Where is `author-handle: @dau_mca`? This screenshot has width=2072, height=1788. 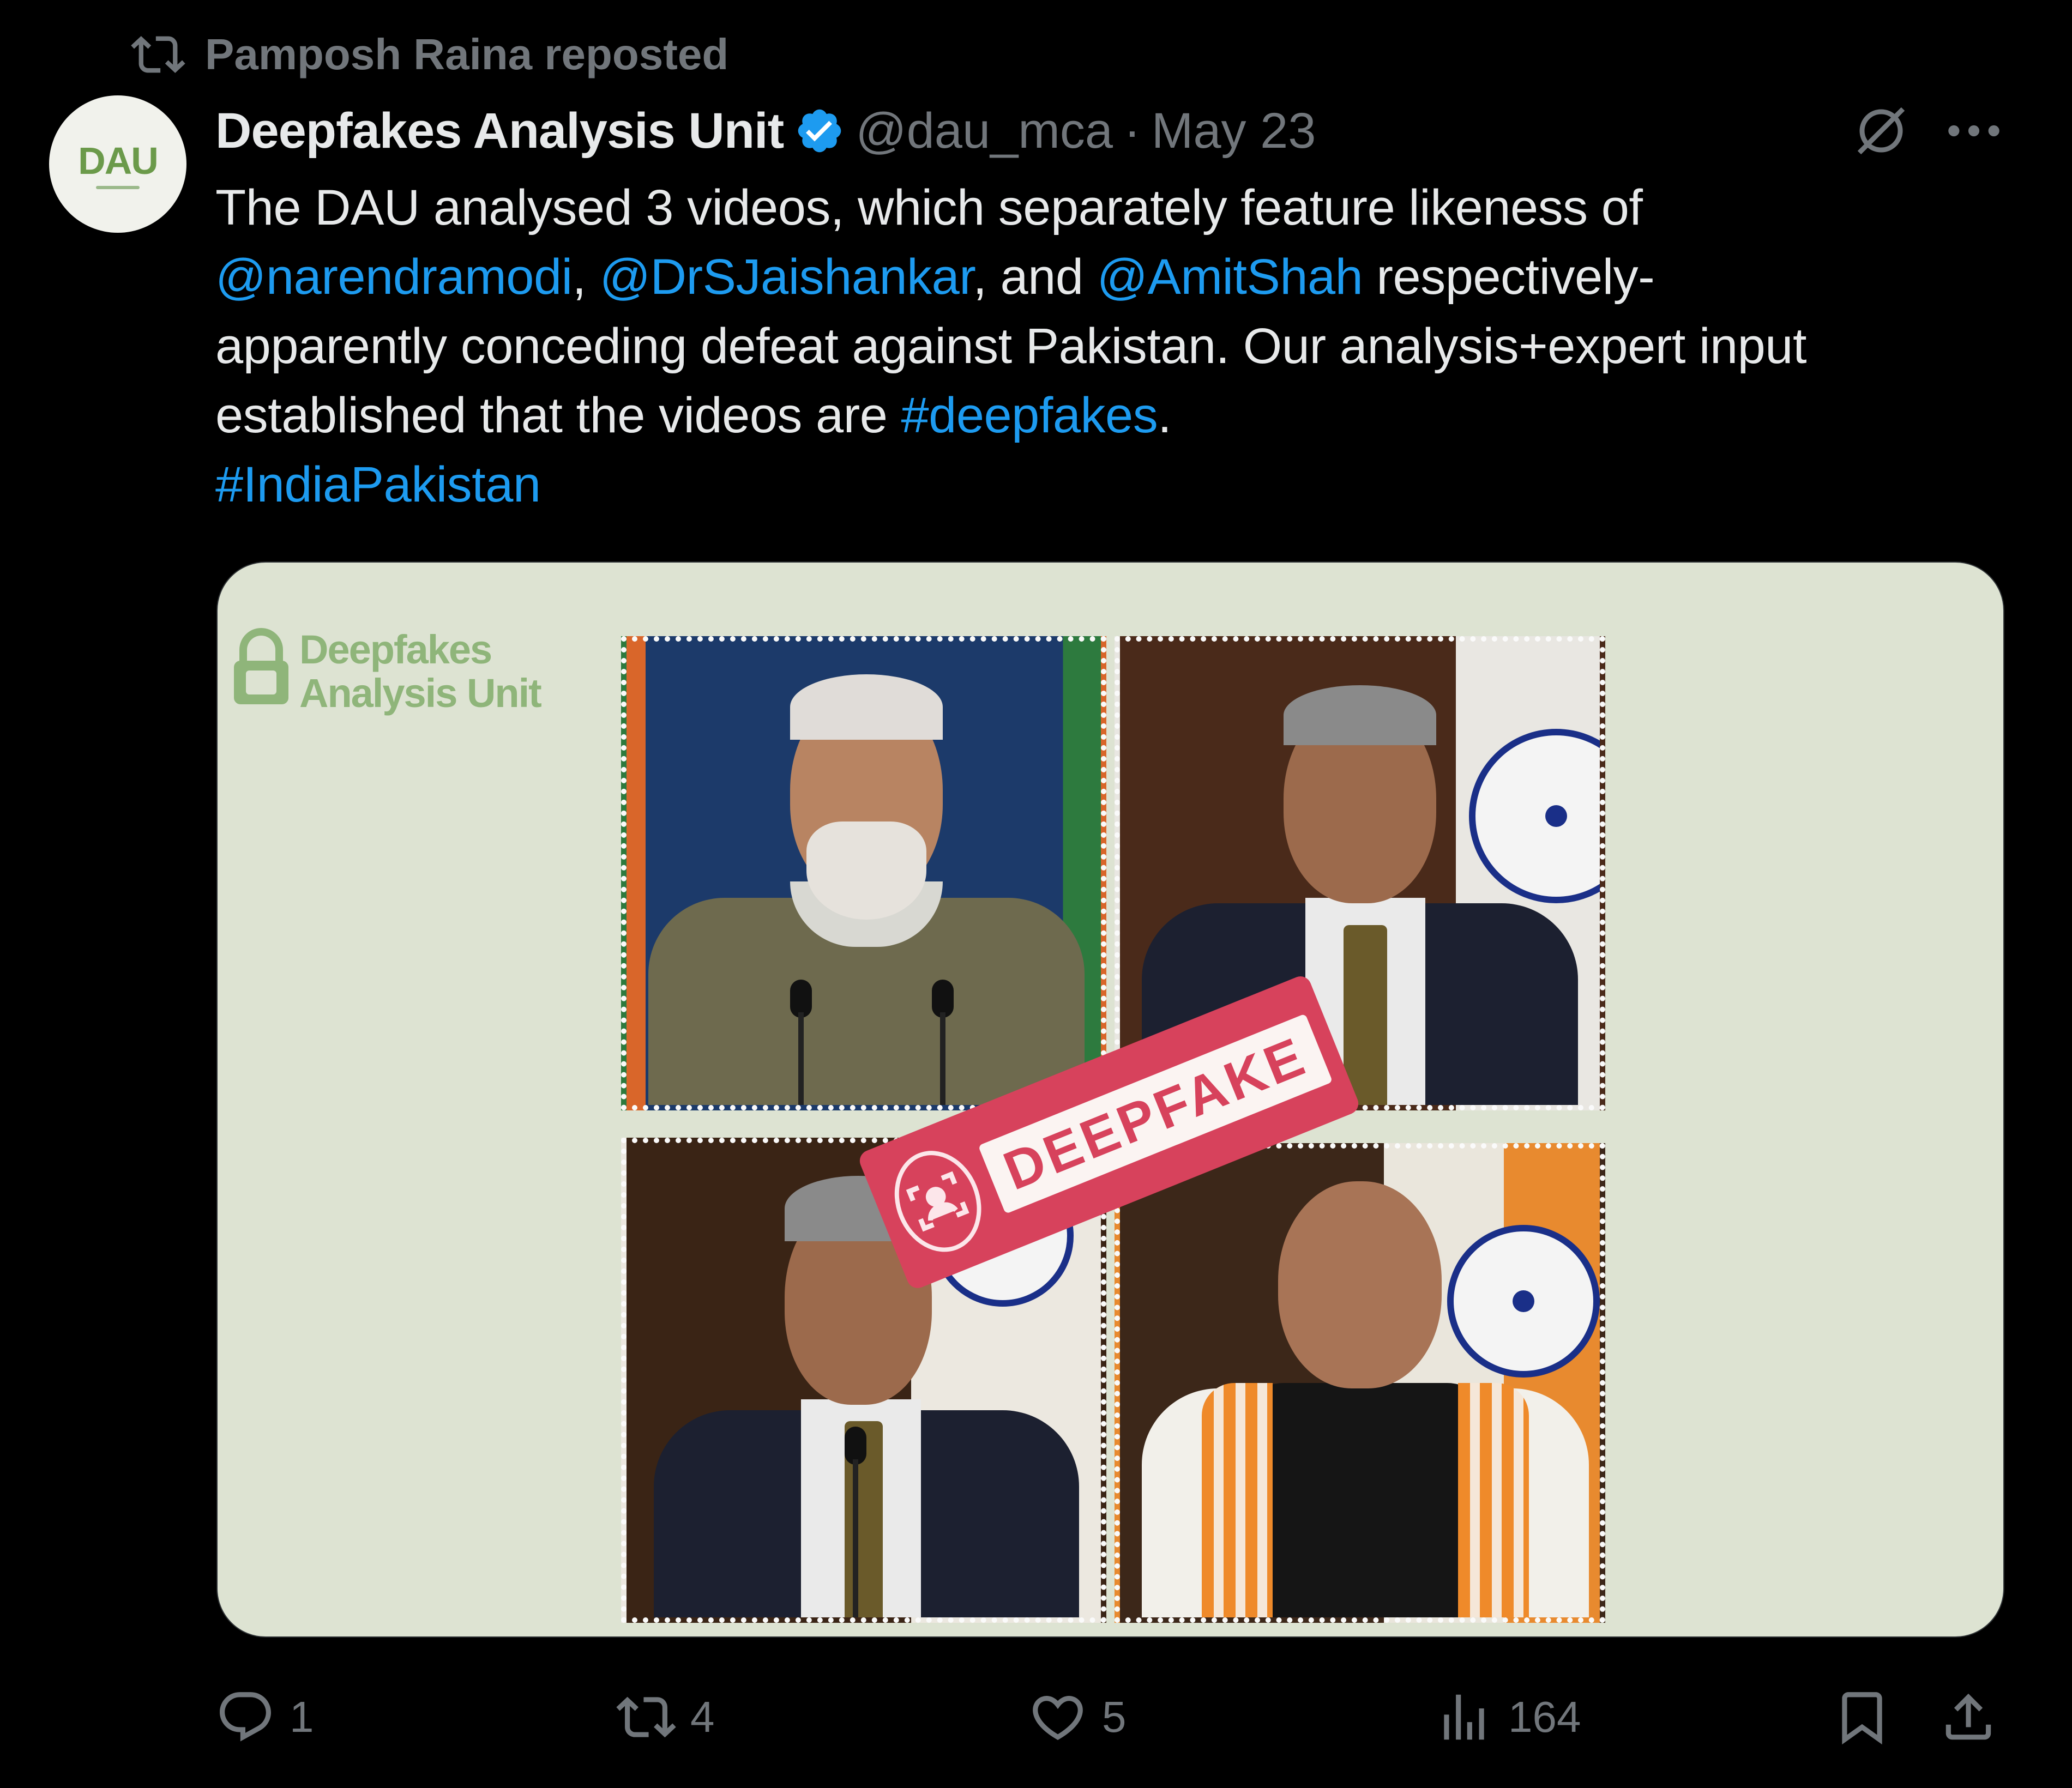 author-handle: @dau_mca is located at coordinates (985, 131).